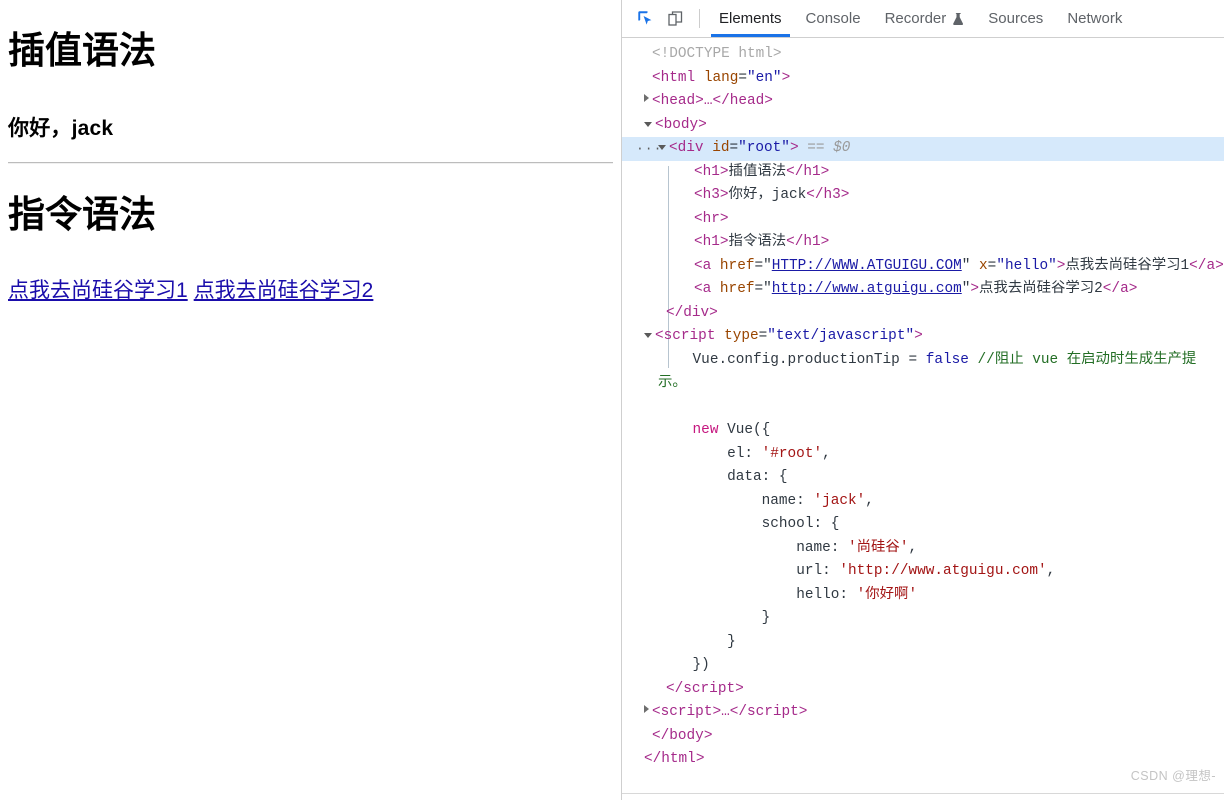  I want to click on csdn-watermark: CSDN @理想-, so click(1173, 776).